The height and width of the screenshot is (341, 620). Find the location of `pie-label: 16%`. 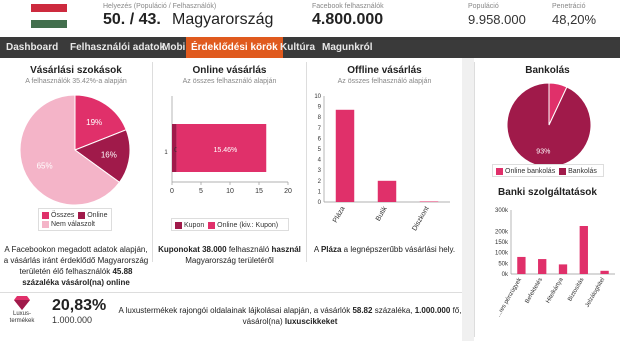

pie-label: 16% is located at coordinates (109, 154).